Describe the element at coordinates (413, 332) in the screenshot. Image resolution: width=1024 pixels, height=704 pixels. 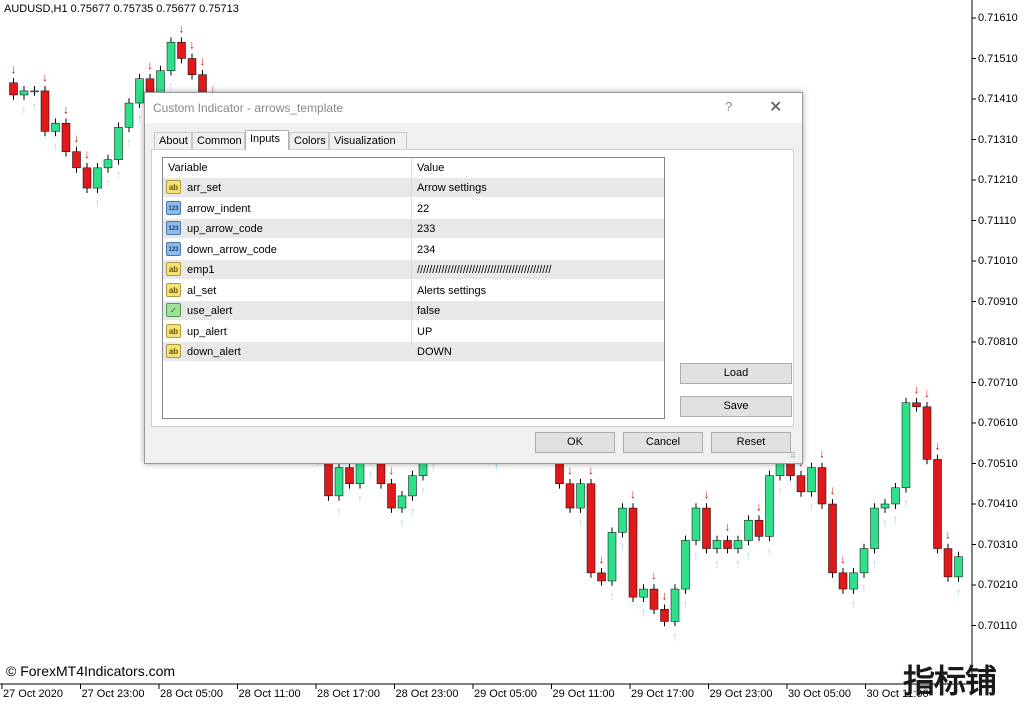
I see `input-row-up-alert: ab up_alert UP` at that location.